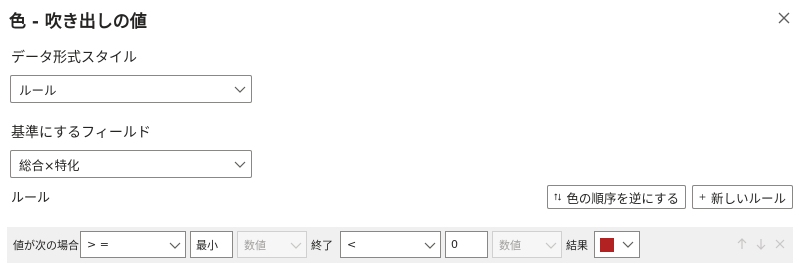 The image size is (800, 269). I want to click on format-style-dropdown: ルール, so click(131, 89).